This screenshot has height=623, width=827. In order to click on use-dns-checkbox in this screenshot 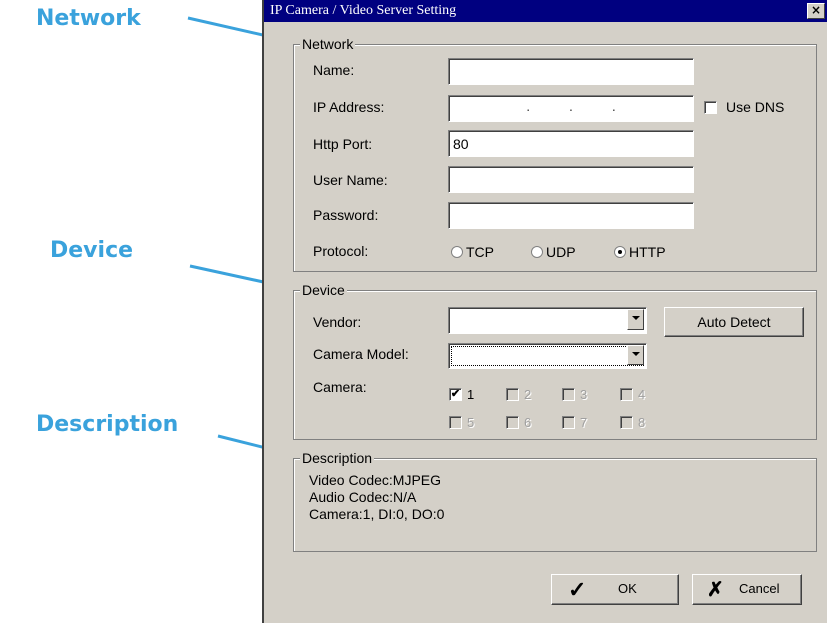, I will do `click(710, 107)`.